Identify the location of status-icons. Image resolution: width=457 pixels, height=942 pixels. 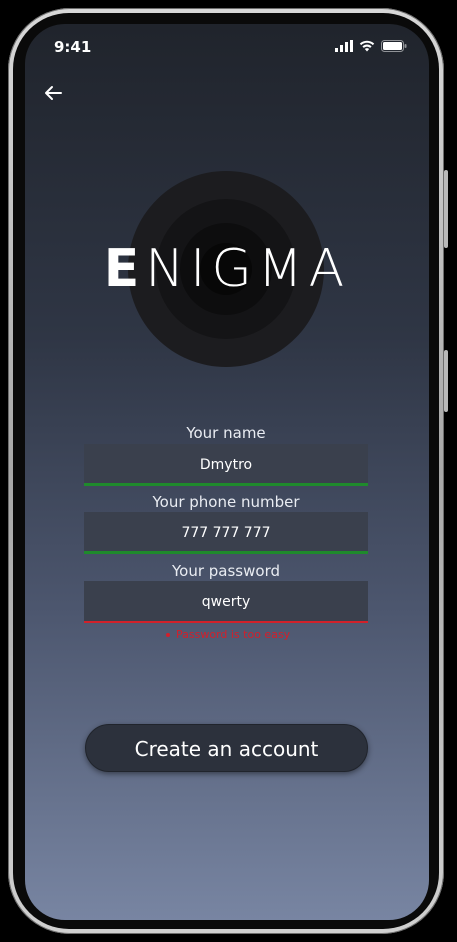
(371, 46).